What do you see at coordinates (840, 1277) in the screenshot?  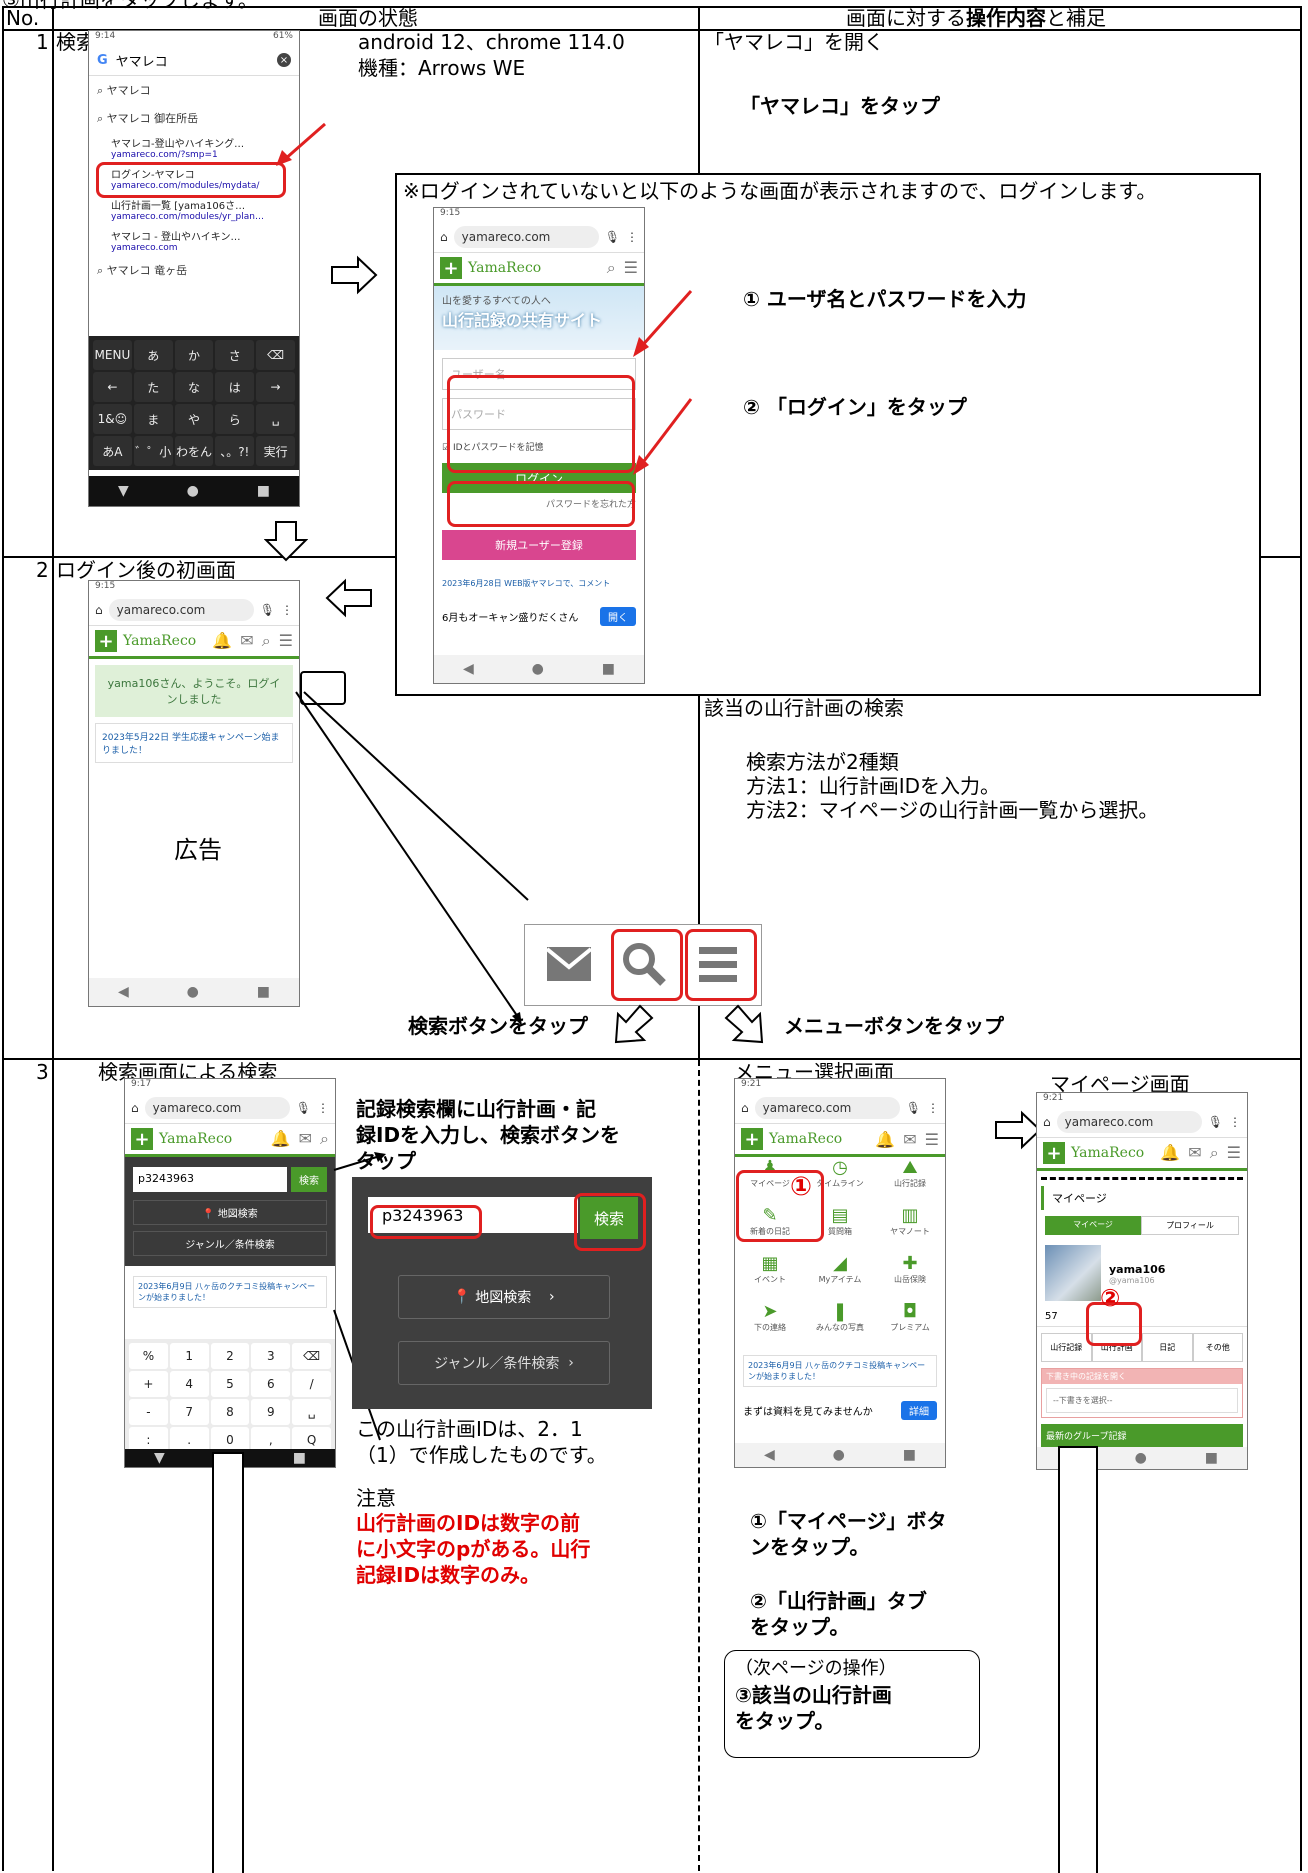 I see `menu-item-items: ◢ Myアイテム` at bounding box center [840, 1277].